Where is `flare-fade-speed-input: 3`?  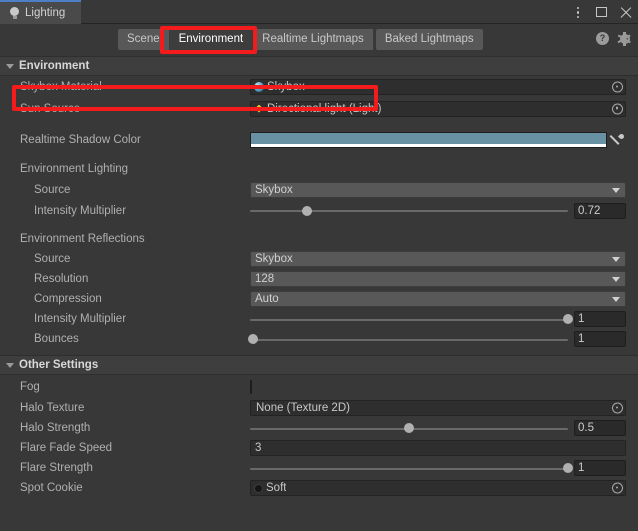 flare-fade-speed-input: 3 is located at coordinates (438, 448).